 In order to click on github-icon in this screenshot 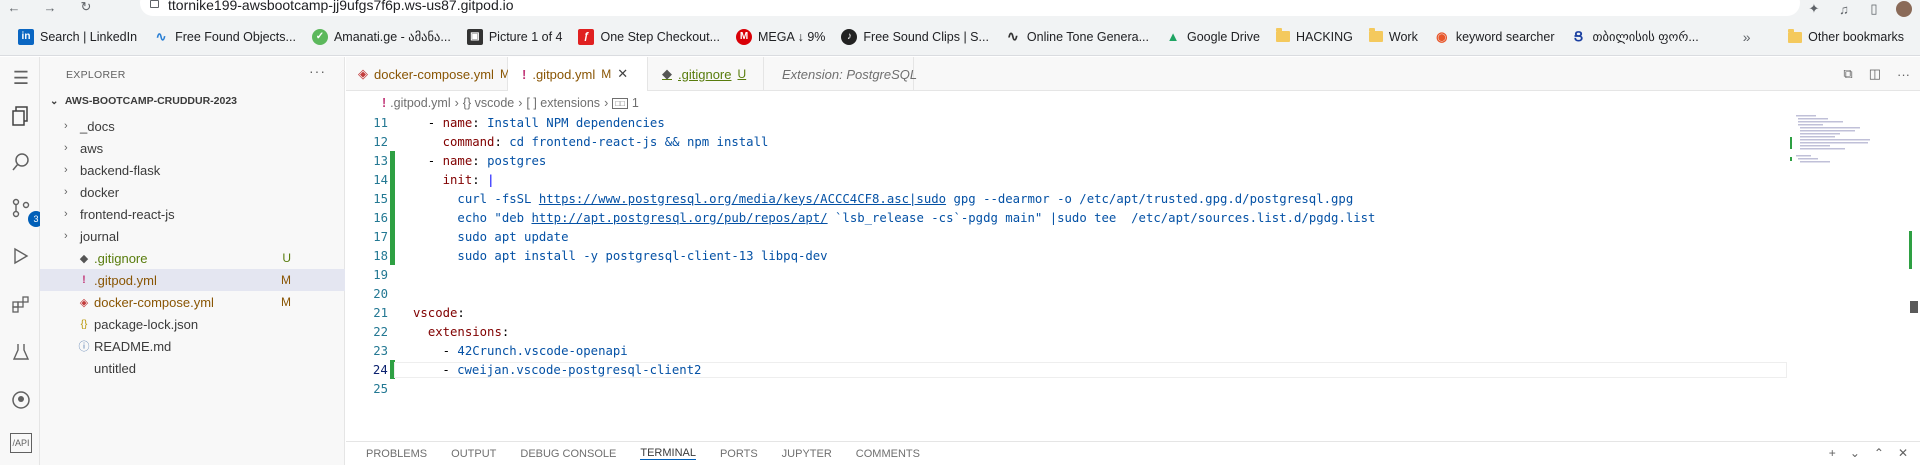, I will do `click(21, 400)`.